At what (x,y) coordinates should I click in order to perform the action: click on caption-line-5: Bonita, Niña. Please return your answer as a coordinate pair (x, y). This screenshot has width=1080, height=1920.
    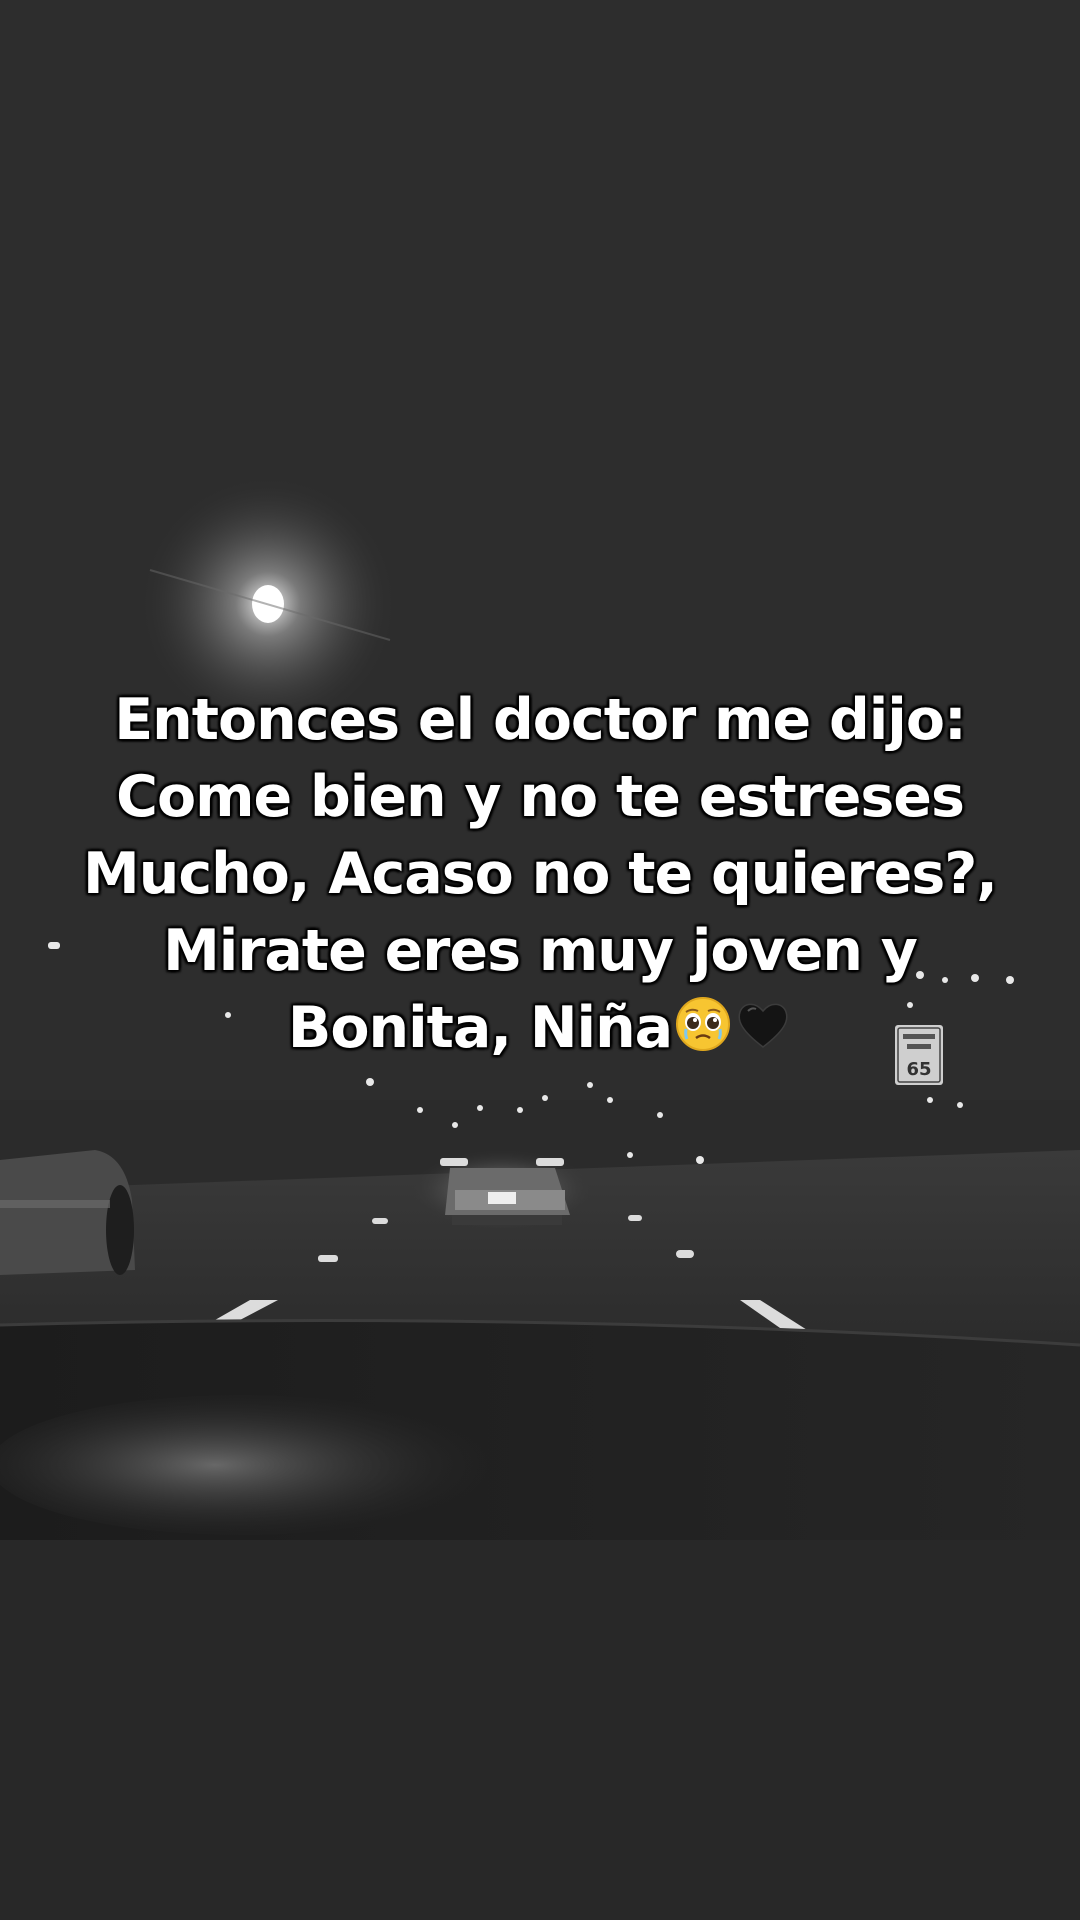
    Looking at the image, I should click on (540, 1031).